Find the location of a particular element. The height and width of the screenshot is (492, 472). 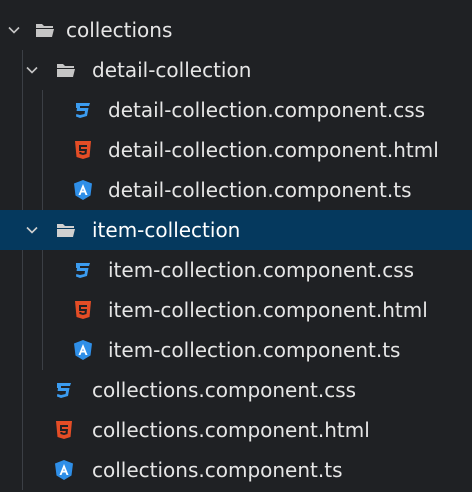

tree-item-label: collections is located at coordinates (119, 30).